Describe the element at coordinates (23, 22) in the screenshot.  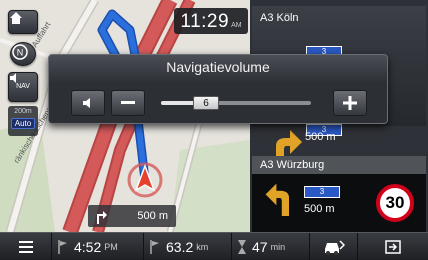
I see `home-button` at that location.